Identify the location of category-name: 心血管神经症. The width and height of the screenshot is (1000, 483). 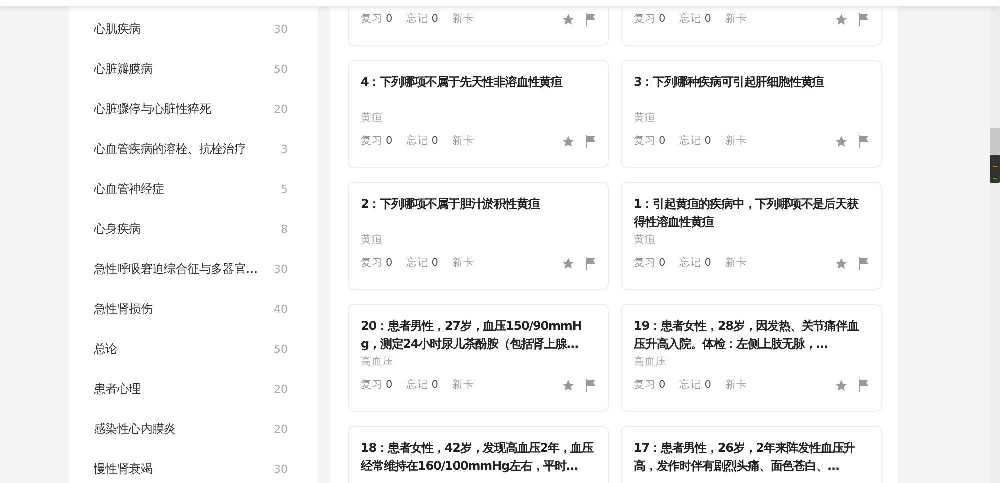
(129, 189).